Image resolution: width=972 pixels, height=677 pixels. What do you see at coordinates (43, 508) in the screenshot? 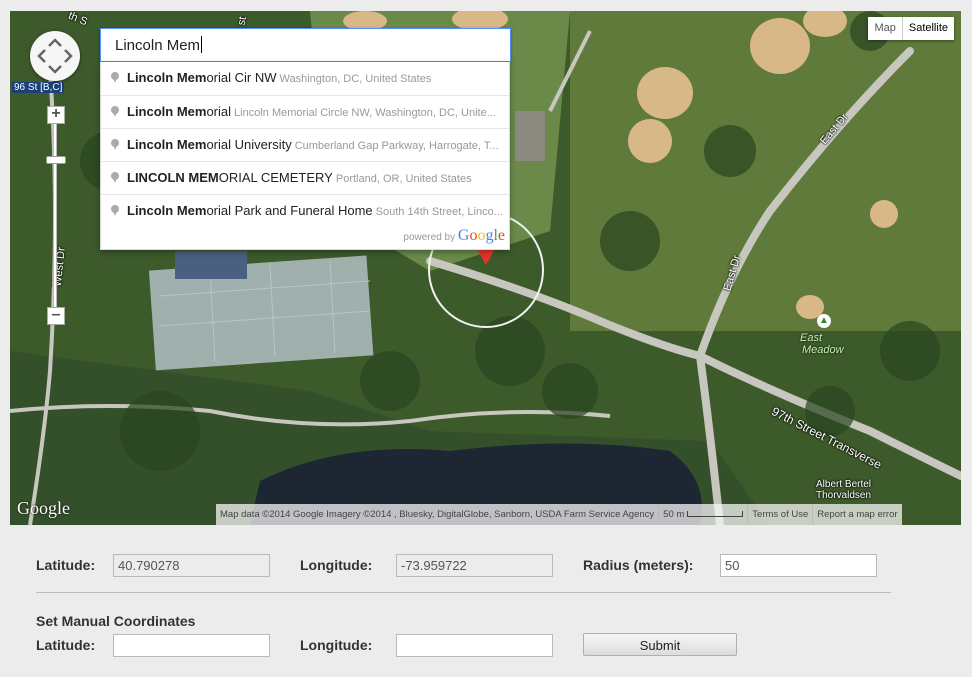
I see `google-logo: Google` at bounding box center [43, 508].